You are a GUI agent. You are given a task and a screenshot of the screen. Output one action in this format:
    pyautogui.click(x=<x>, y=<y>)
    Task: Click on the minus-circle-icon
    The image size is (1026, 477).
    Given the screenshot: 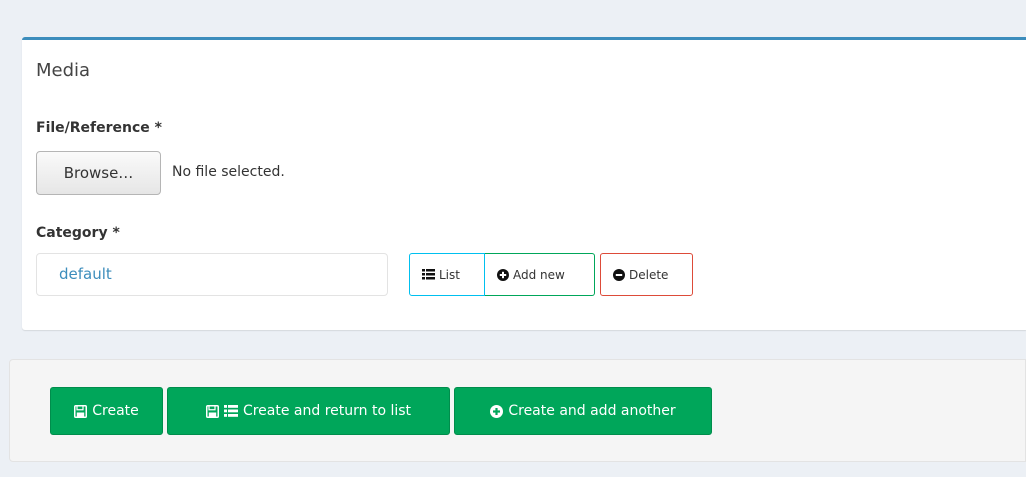 What is the action you would take?
    pyautogui.click(x=619, y=274)
    